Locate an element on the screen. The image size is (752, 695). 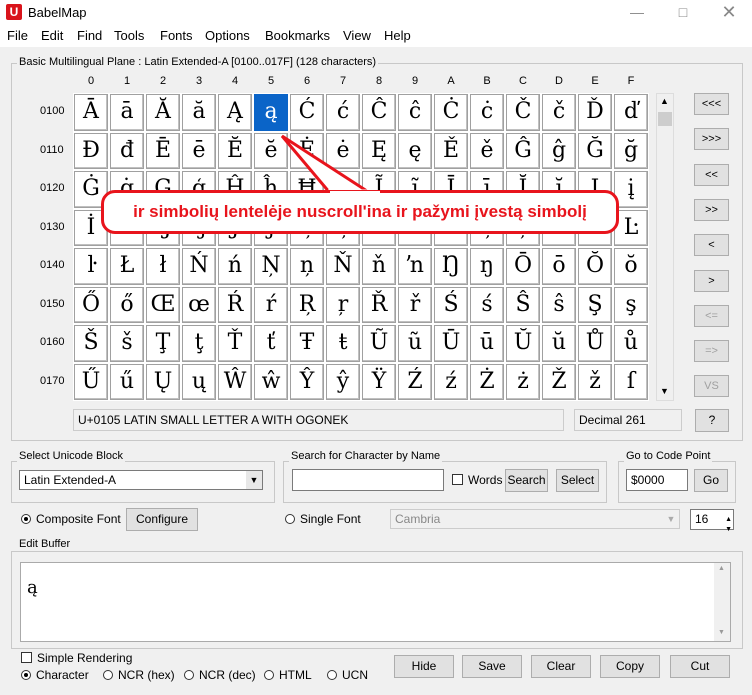
menu-help: Help is located at coordinates (397, 35).